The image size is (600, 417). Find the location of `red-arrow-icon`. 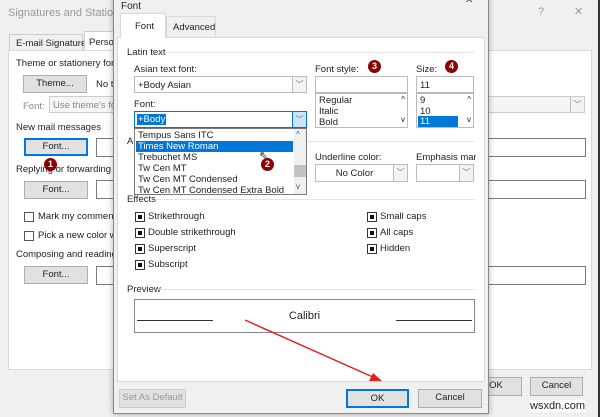

red-arrow-icon is located at coordinates (313, 350).